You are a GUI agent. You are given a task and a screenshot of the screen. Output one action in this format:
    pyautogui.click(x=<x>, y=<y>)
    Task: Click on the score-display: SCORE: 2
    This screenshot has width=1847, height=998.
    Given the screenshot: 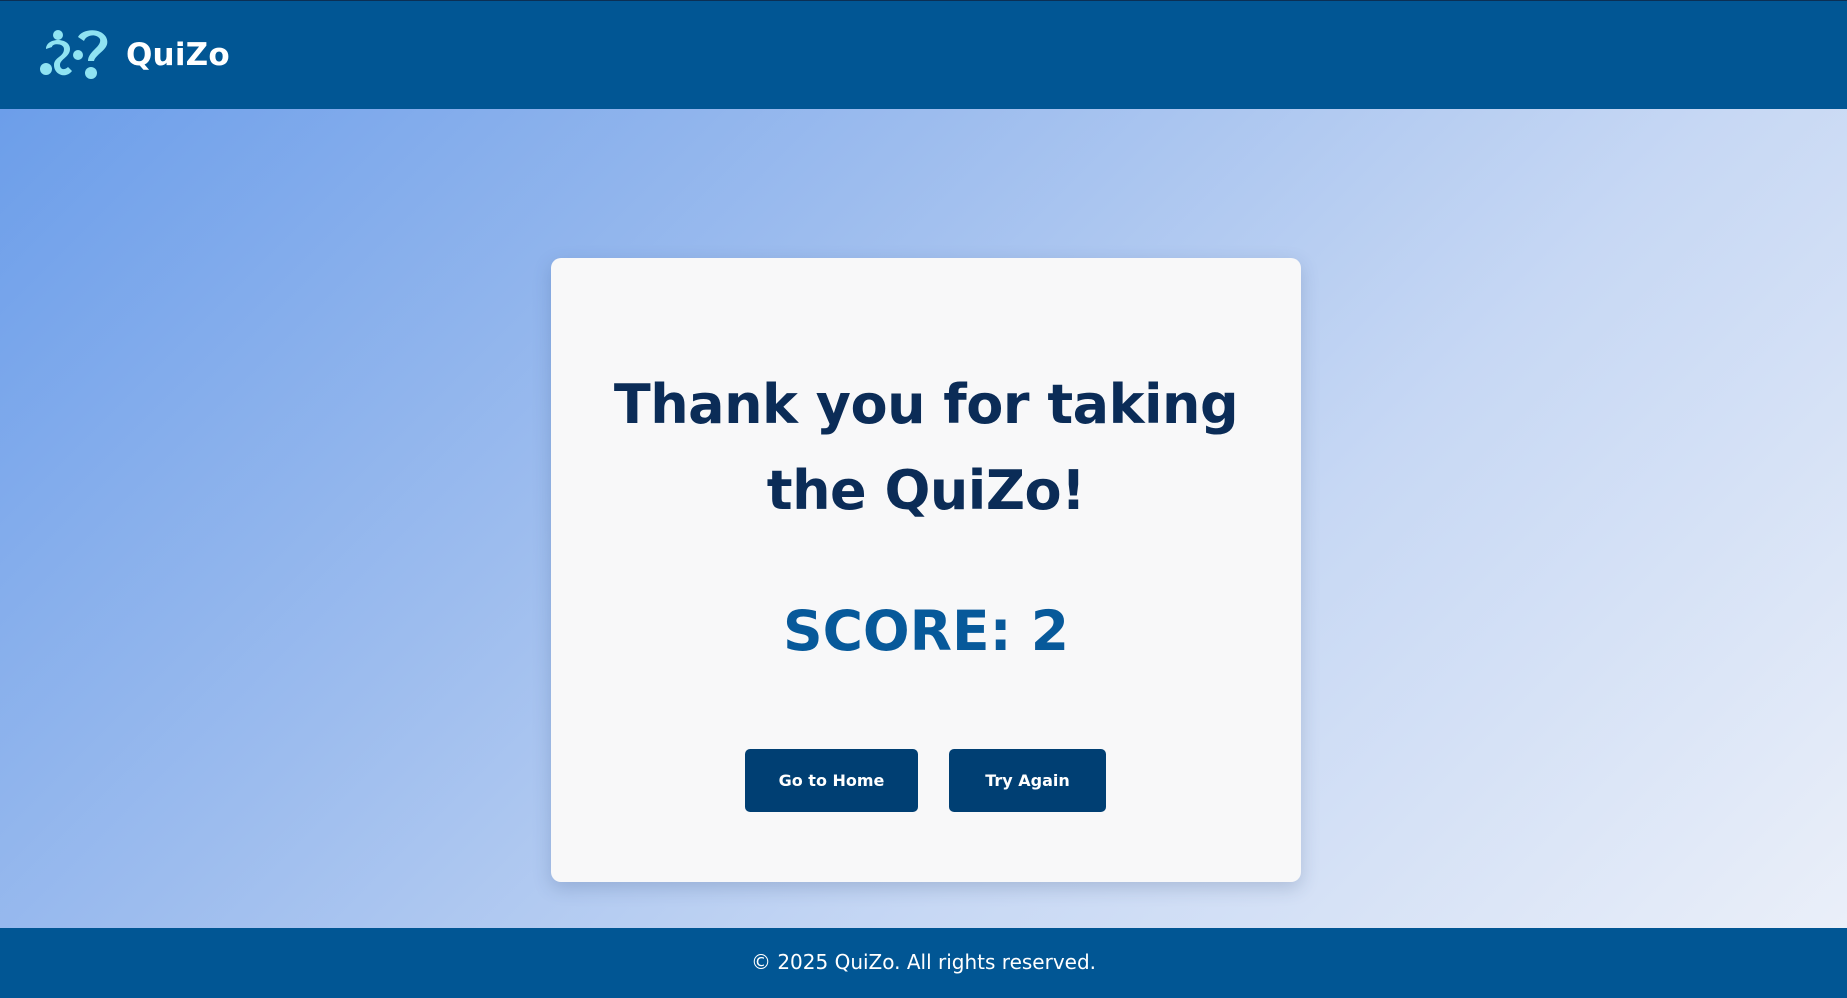 What is the action you would take?
    pyautogui.click(x=926, y=631)
    